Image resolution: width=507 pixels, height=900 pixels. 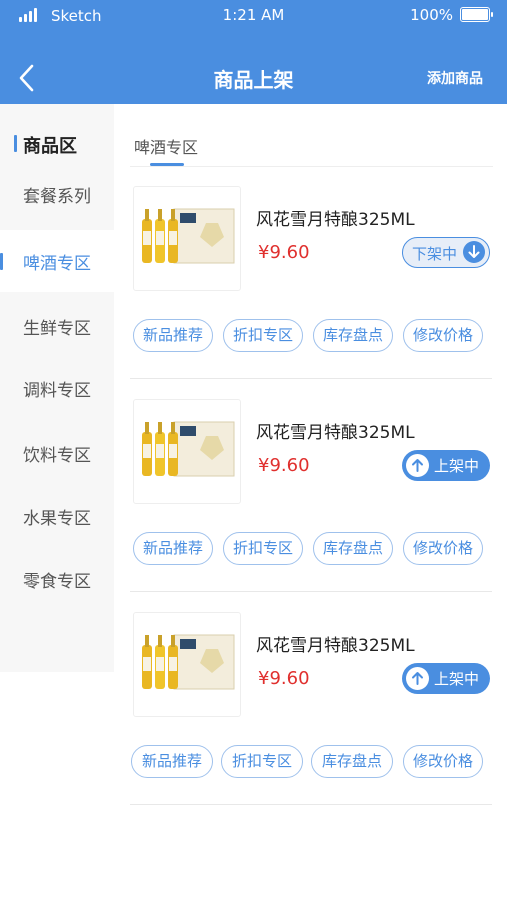 What do you see at coordinates (253, 52) in the screenshot?
I see `header: Sketch 1:21 AM 100% 商品上架 添加商品` at bounding box center [253, 52].